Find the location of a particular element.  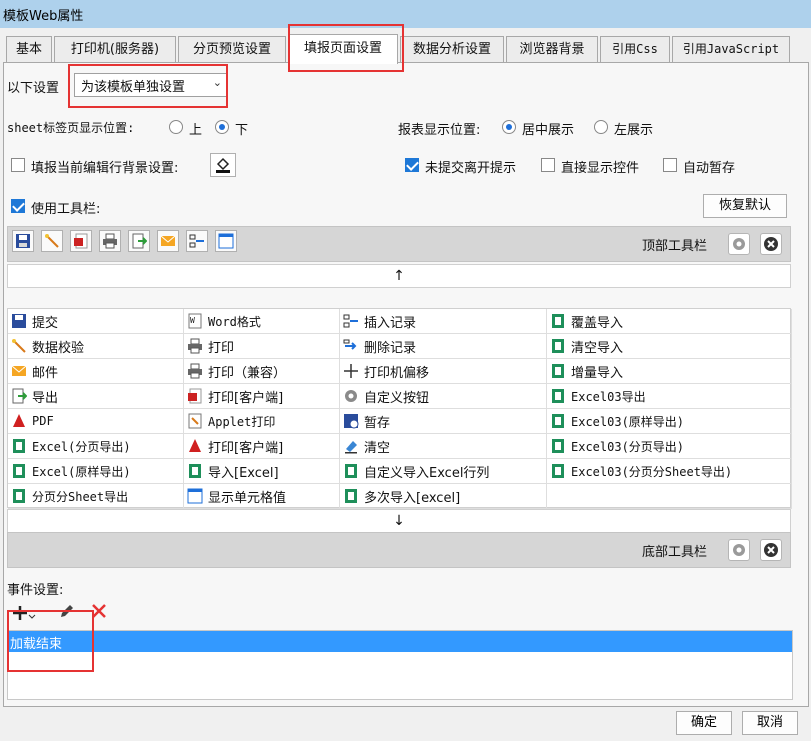

grid-item-page-sheet-export: 分页分Sheet导出 is located at coordinates (96, 496).